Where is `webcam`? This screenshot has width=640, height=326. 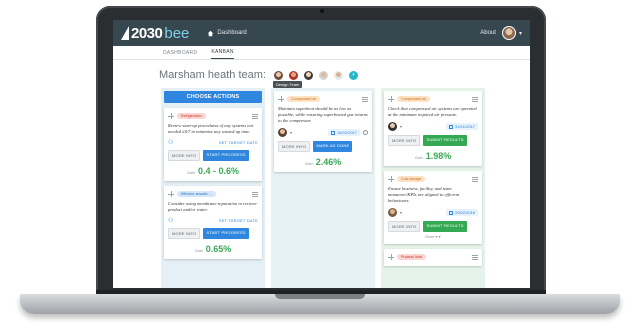
webcam is located at coordinates (322, 11).